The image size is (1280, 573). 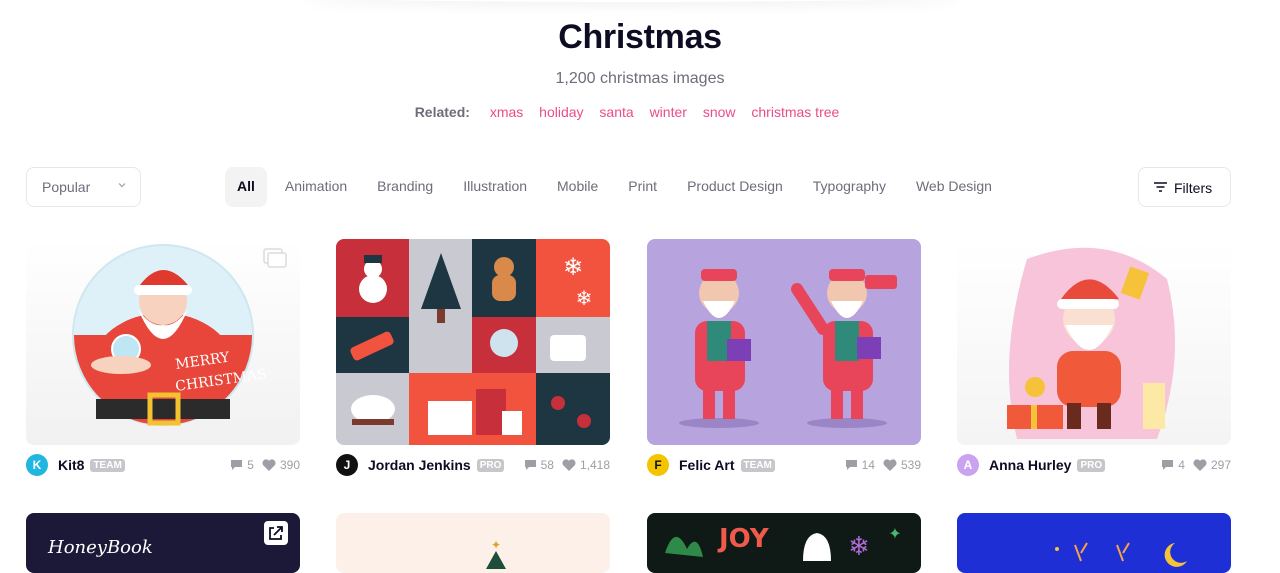 What do you see at coordinates (163, 465) in the screenshot?
I see `shot-meta-1: K Kit8 TEAM 5 390` at bounding box center [163, 465].